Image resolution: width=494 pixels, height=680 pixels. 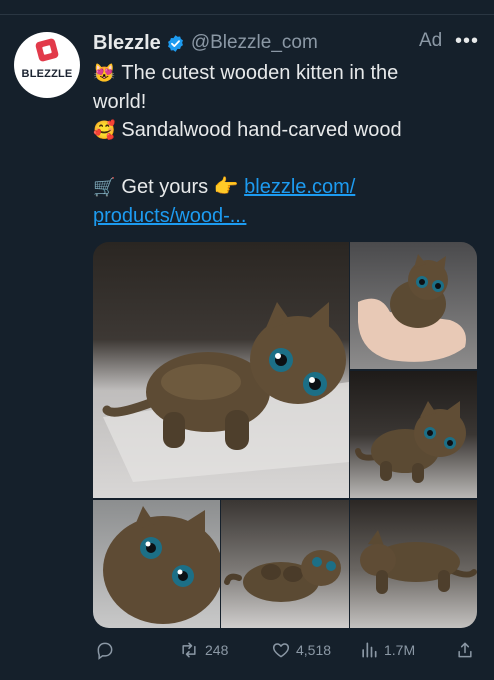 I want to click on views-count: 1.7M, so click(x=400, y=650).